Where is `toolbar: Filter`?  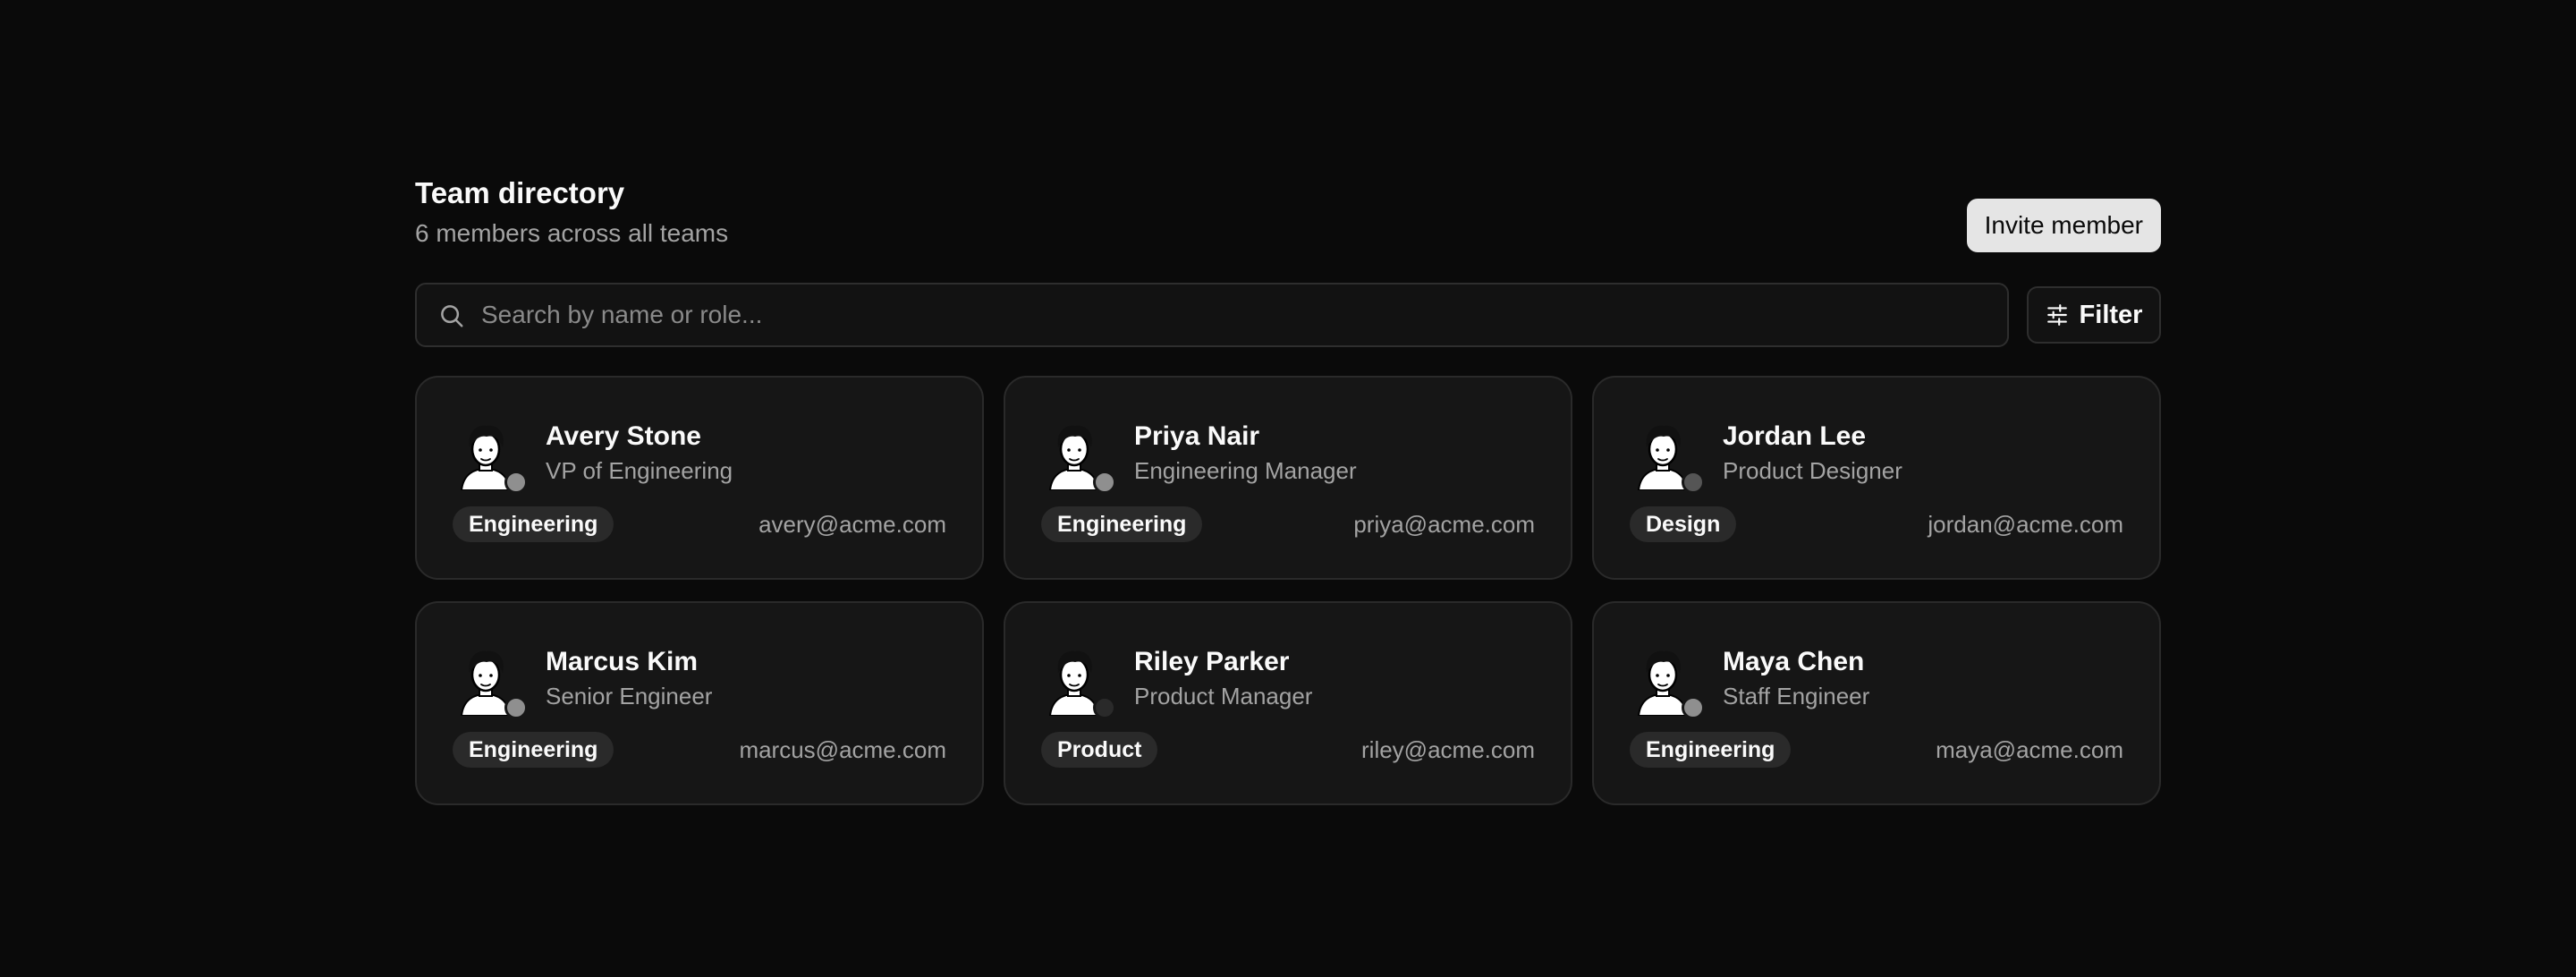 toolbar: Filter is located at coordinates (1288, 315).